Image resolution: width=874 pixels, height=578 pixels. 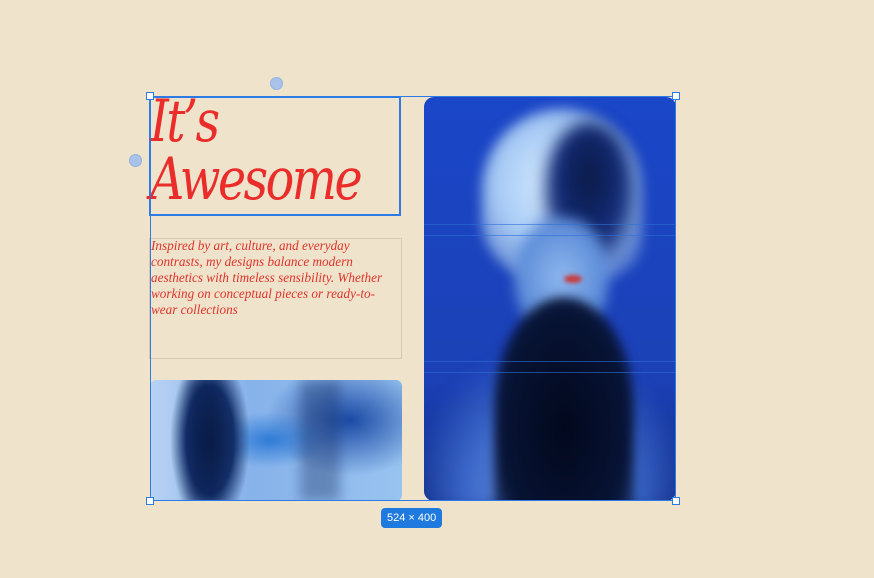 What do you see at coordinates (150, 501) in the screenshot?
I see `resize-handle-bottom-left` at bounding box center [150, 501].